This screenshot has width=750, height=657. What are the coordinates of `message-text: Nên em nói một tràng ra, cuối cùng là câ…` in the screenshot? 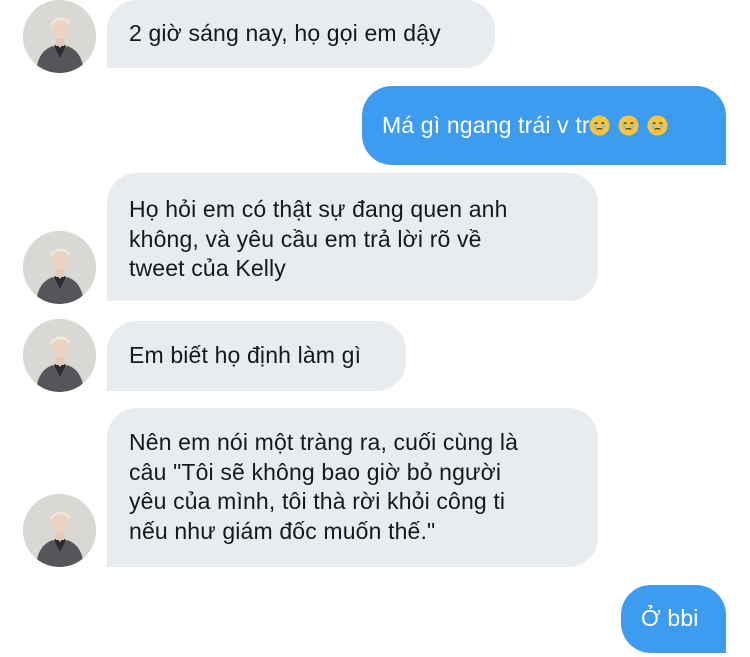 It's located at (324, 486).